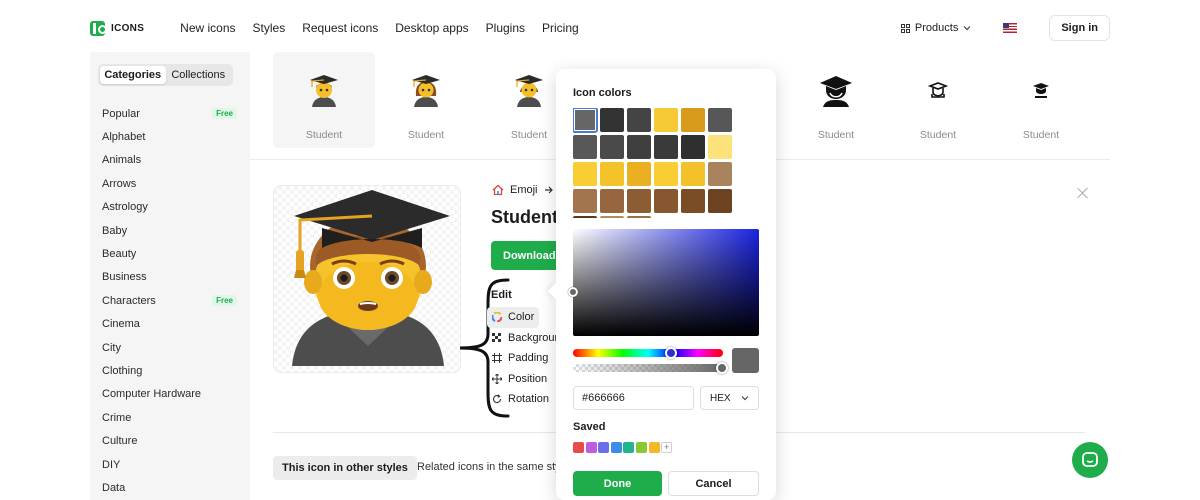  What do you see at coordinates (526, 255) in the screenshot?
I see `download-button: Download` at bounding box center [526, 255].